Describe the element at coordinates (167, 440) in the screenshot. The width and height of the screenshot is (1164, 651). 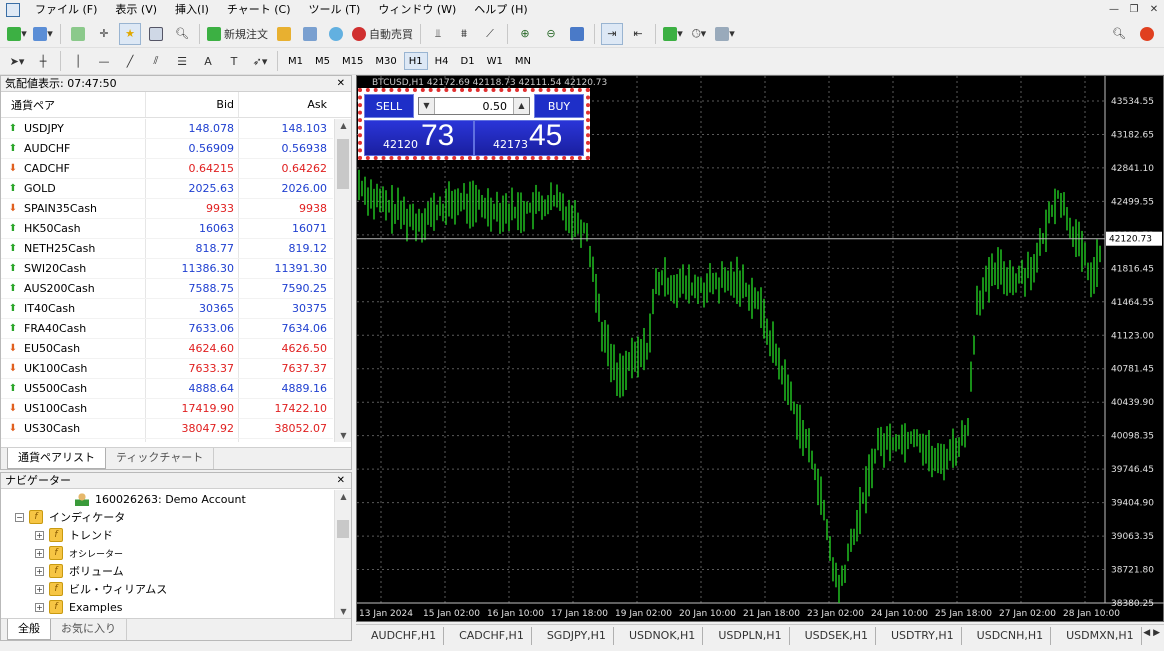
I see `table-row: ⬇JP225Cash3597435981` at that location.